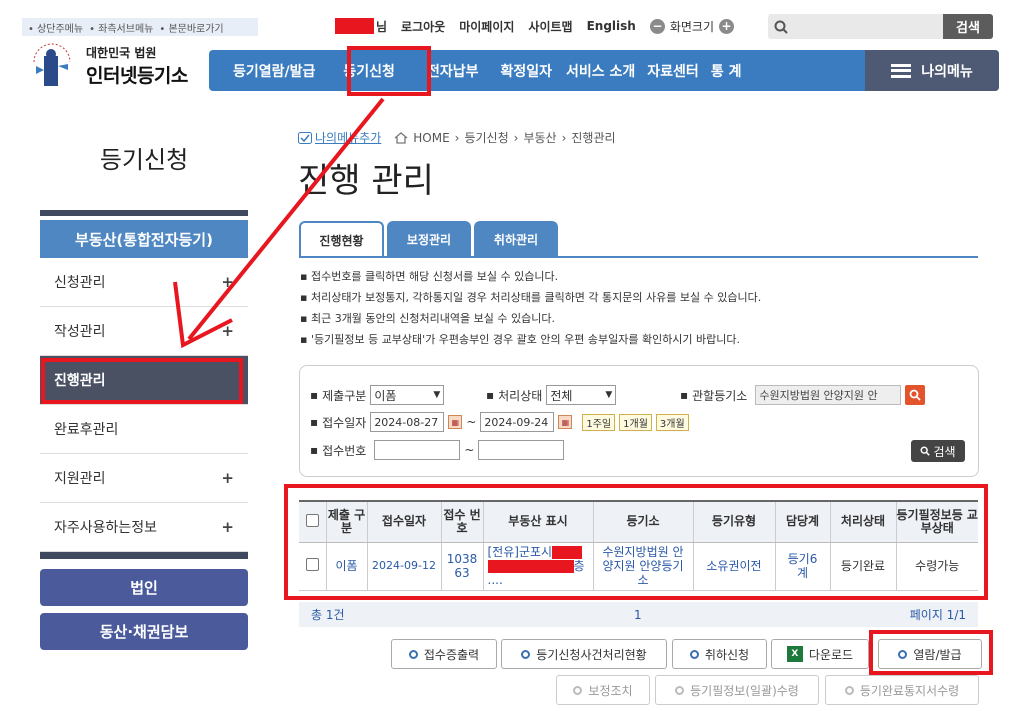 The height and width of the screenshot is (711, 1017). I want to click on sidebar-item-post-complete: 완료후관리, so click(144, 429).